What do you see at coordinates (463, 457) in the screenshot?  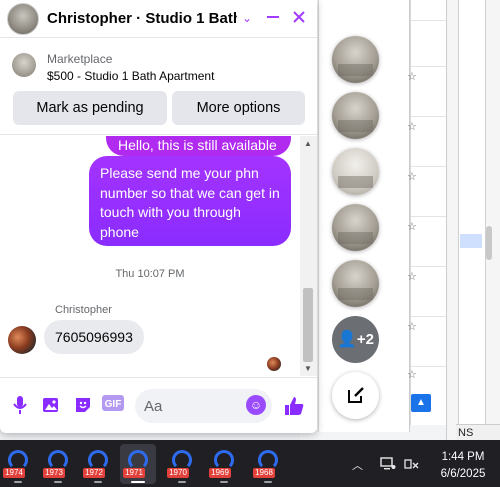 I see `clock-time: 1:44 PM` at bounding box center [463, 457].